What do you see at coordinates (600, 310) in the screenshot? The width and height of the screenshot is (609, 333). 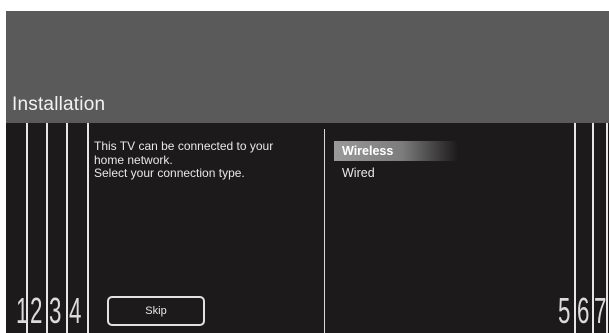 I see `callout-number-7: 7` at bounding box center [600, 310].